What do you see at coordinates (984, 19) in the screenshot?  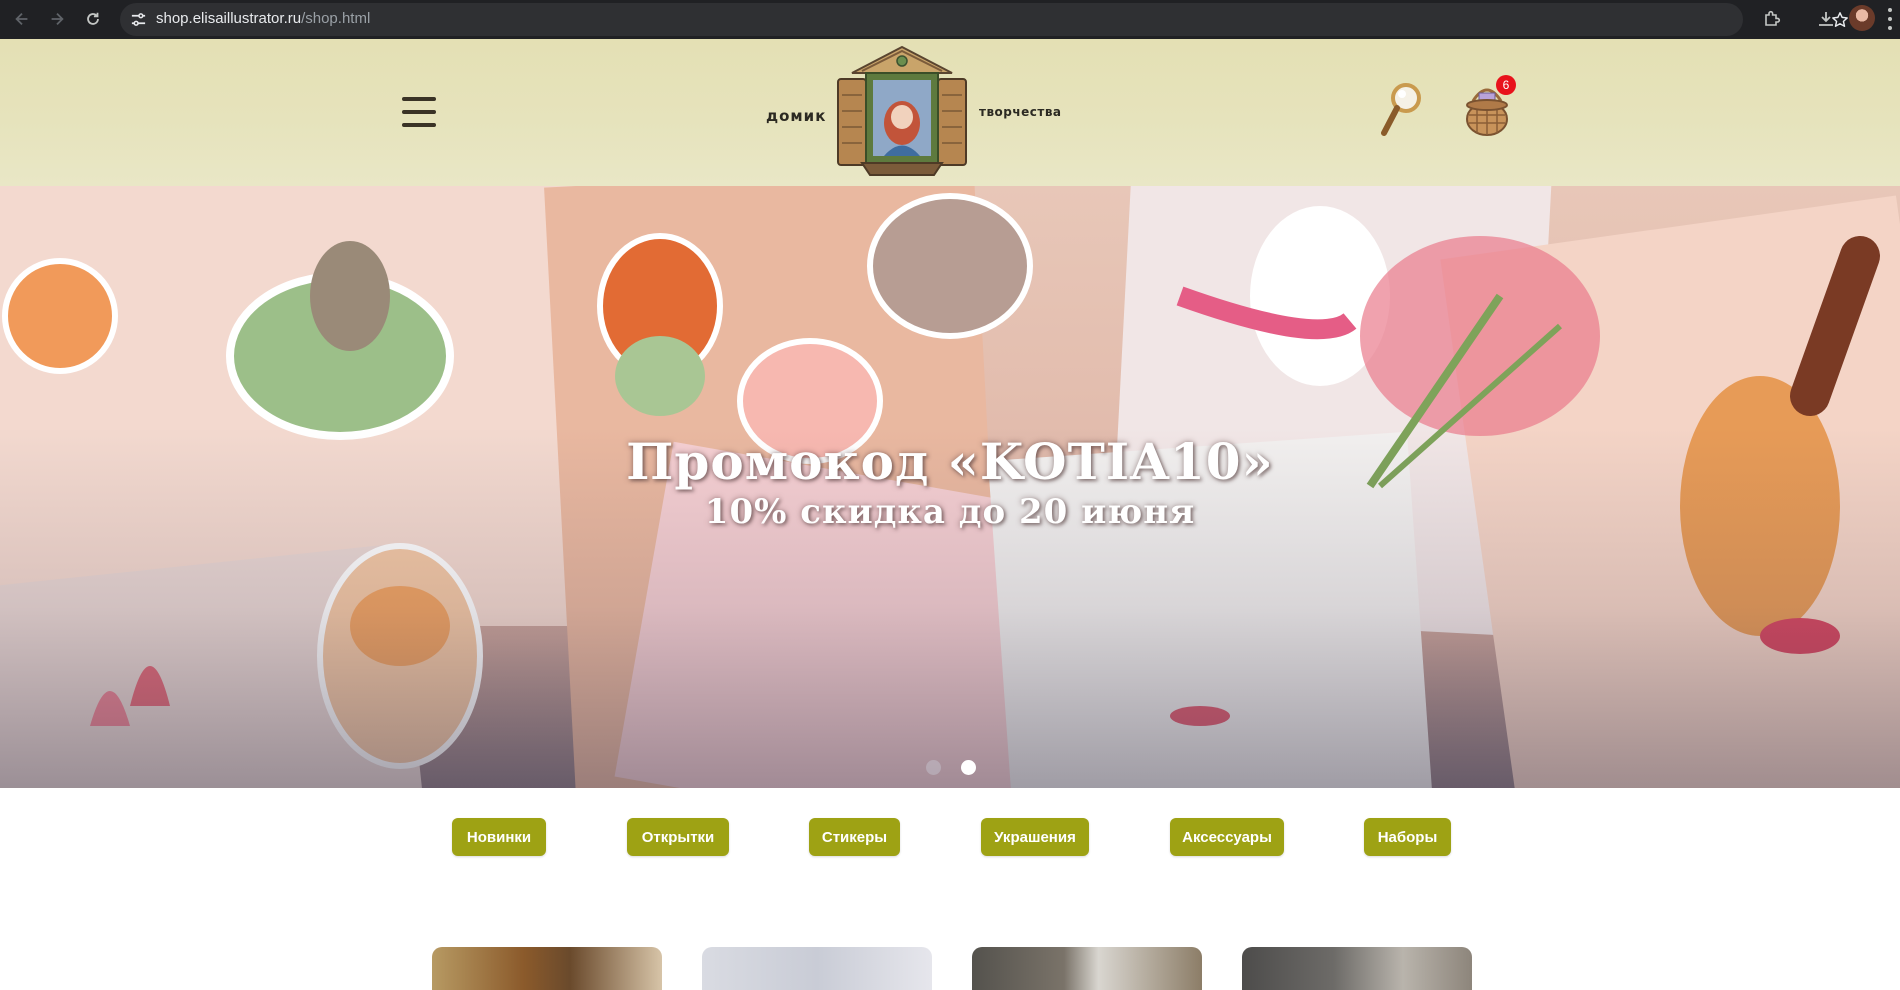 I see `address-bar: shop.elisaillustrator.ru/shop.html` at bounding box center [984, 19].